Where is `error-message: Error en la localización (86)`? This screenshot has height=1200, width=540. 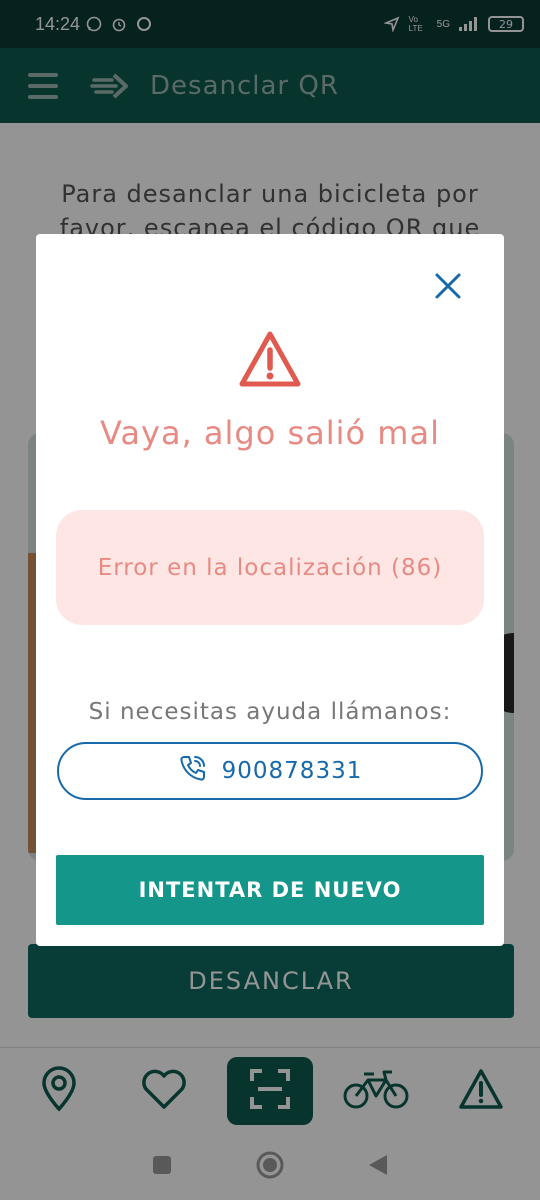
error-message: Error en la localización (86) is located at coordinates (270, 567).